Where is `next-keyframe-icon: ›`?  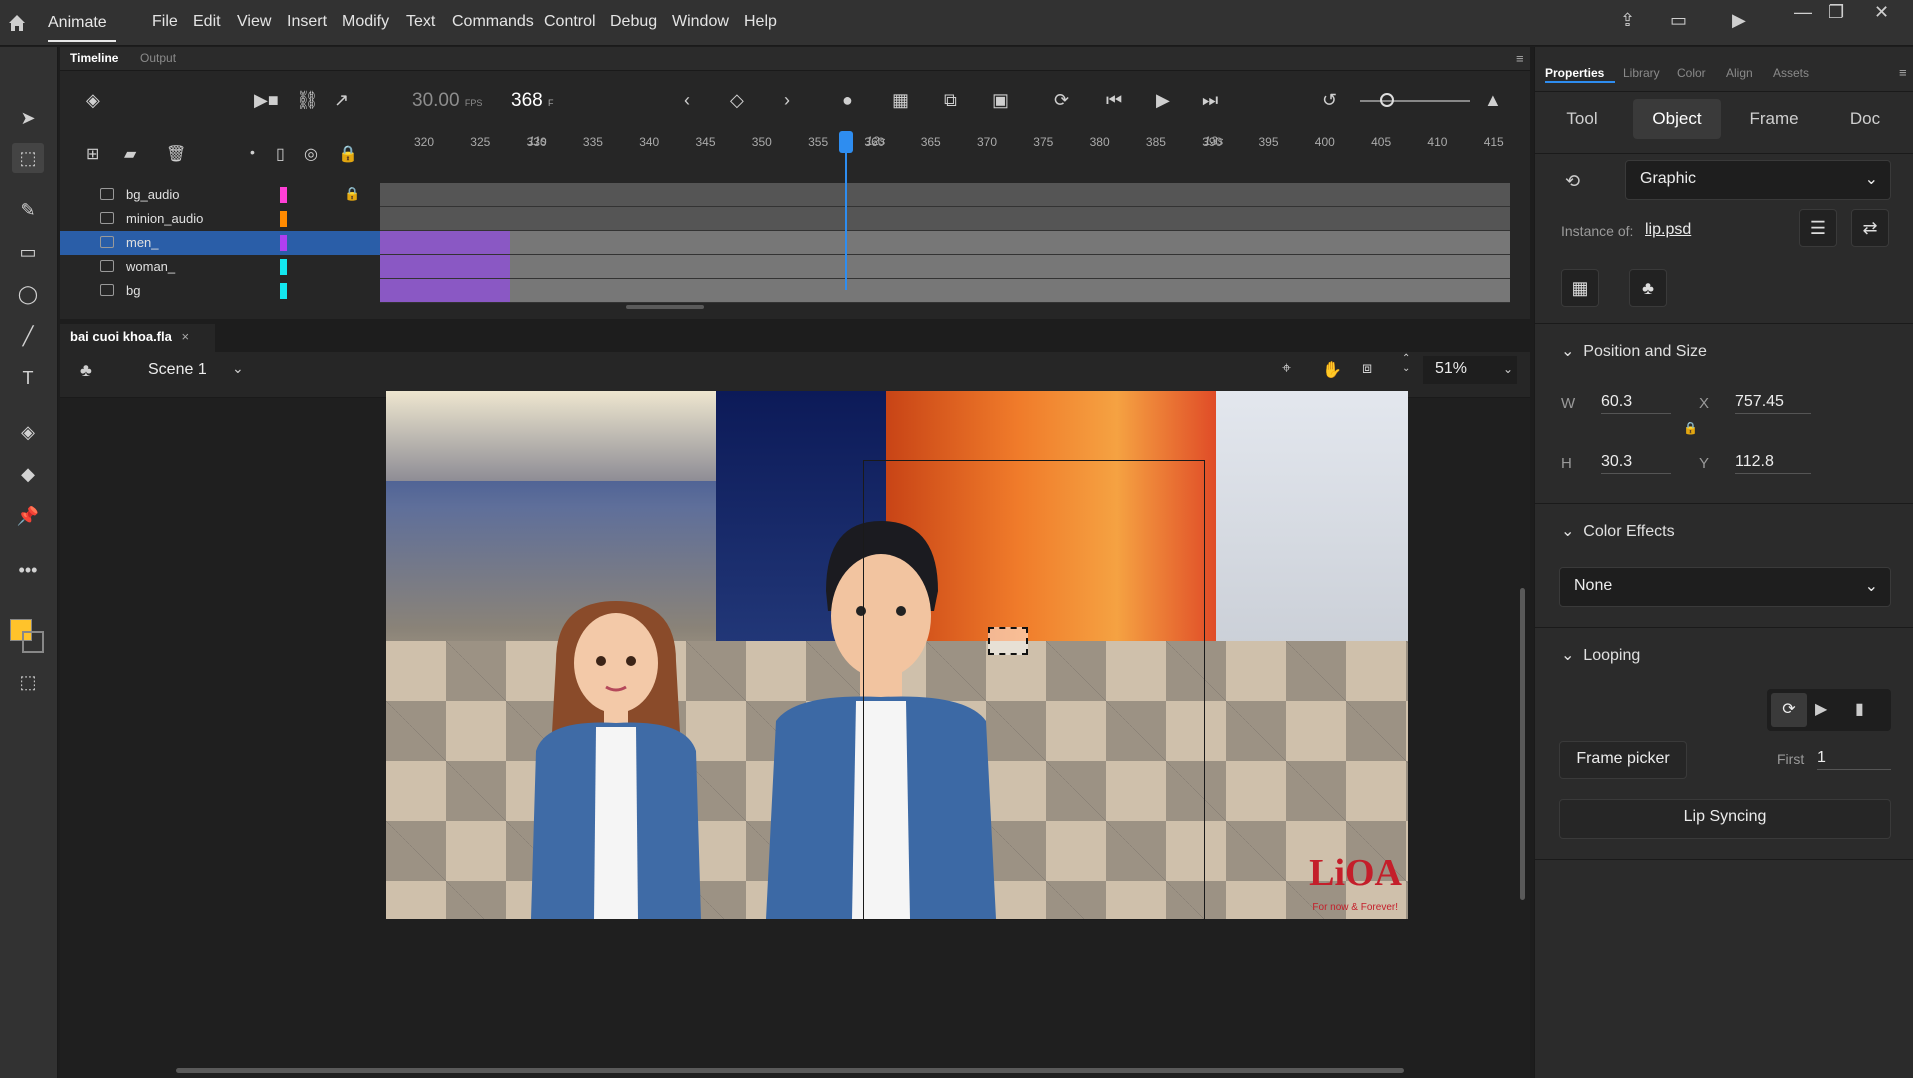
next-keyframe-icon: › is located at coordinates (787, 100).